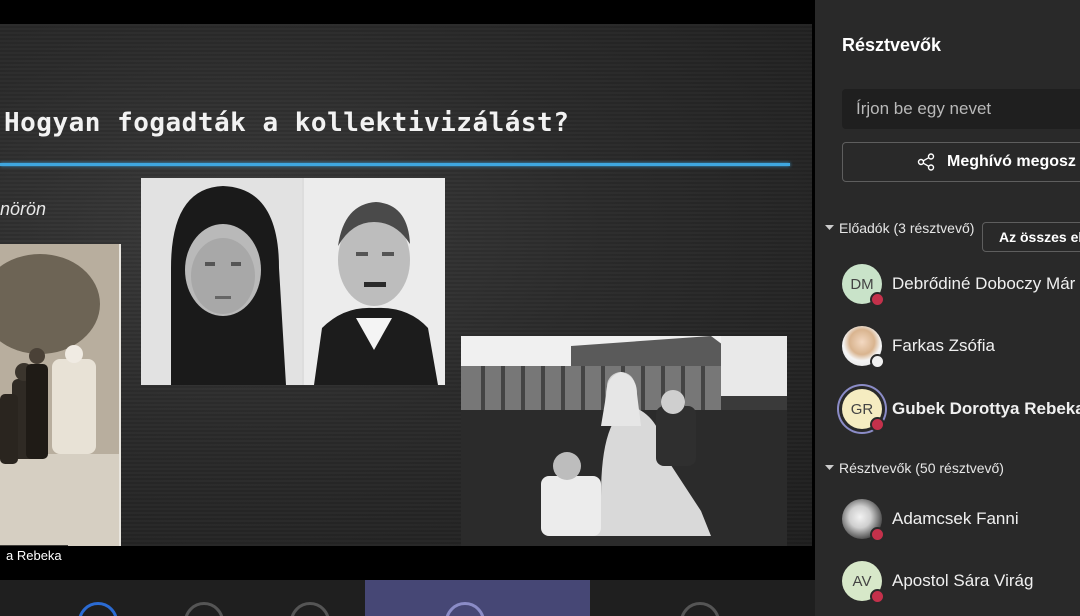 The image size is (1080, 616). I want to click on presenters-section-toggle: Előadók (3 résztvevő), so click(900, 228).